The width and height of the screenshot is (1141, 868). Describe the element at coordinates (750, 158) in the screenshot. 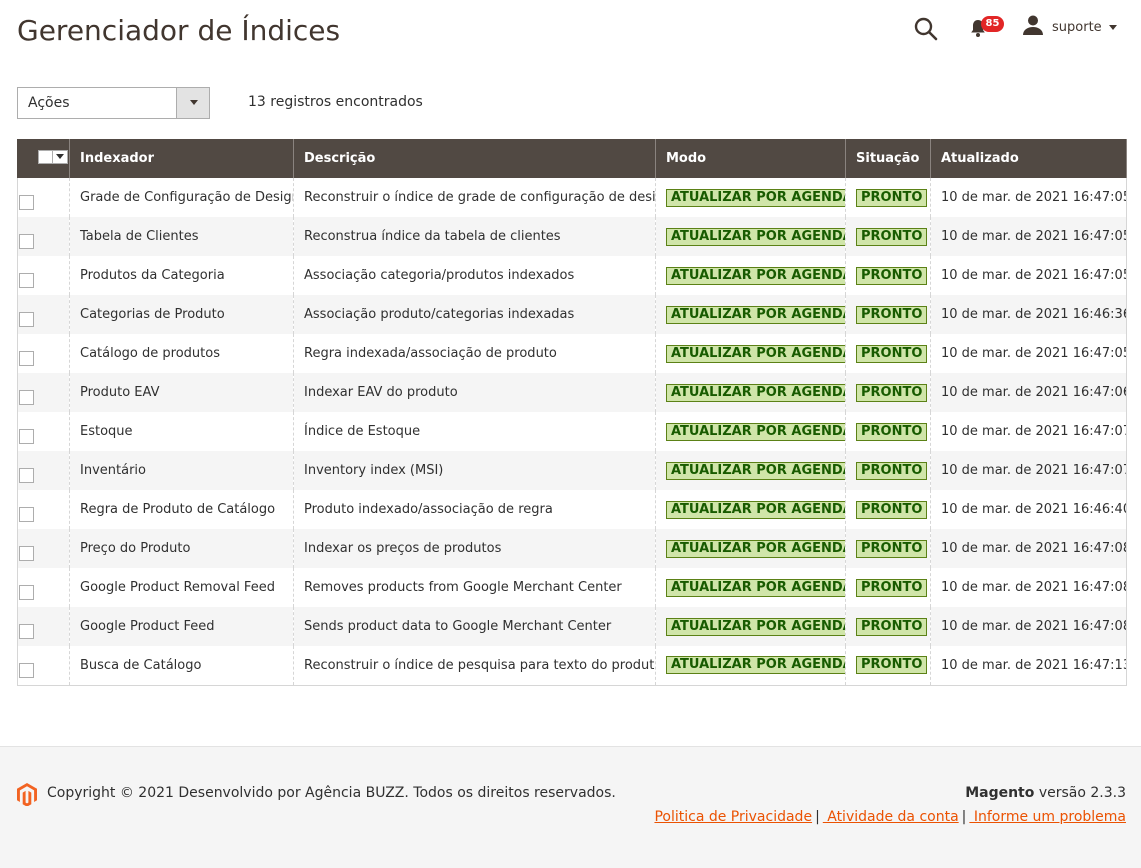

I see `column-header-mode: Modo` at that location.